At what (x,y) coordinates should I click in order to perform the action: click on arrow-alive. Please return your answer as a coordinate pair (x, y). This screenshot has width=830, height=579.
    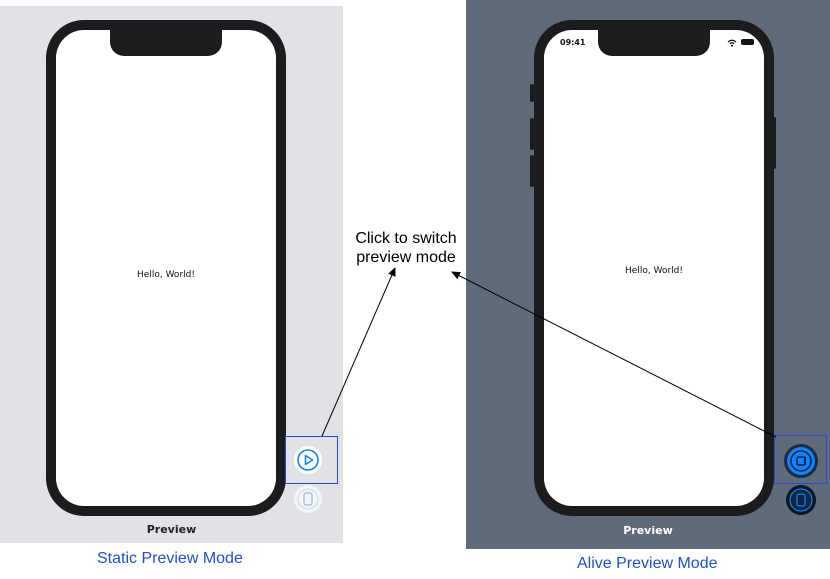
    Looking at the image, I should click on (614, 354).